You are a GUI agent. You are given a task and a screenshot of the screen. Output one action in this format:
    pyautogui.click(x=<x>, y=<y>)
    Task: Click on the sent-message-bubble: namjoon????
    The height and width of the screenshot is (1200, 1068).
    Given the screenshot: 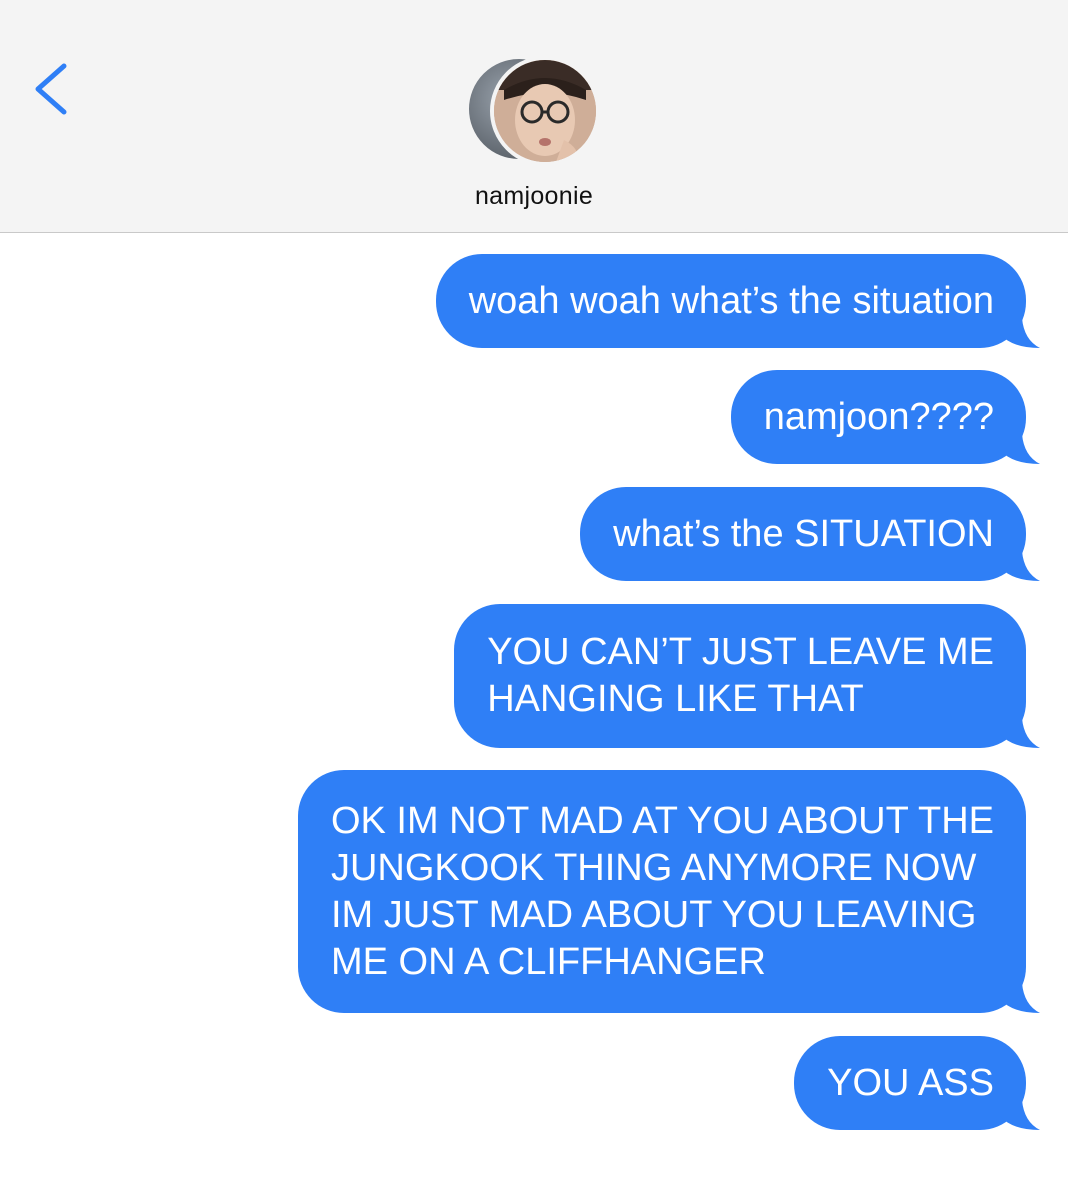 What is the action you would take?
    pyautogui.click(x=885, y=417)
    